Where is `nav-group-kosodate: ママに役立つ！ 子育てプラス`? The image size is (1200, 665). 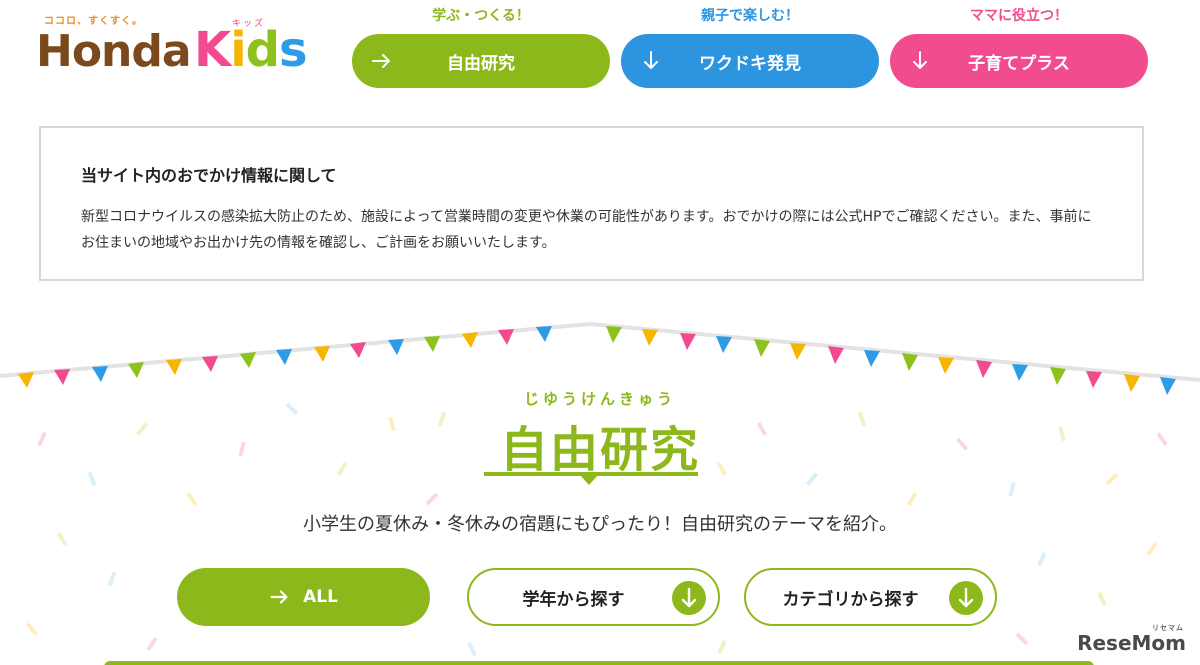 nav-group-kosodate: ママに役立つ！ 子育てプラス is located at coordinates (1019, 47).